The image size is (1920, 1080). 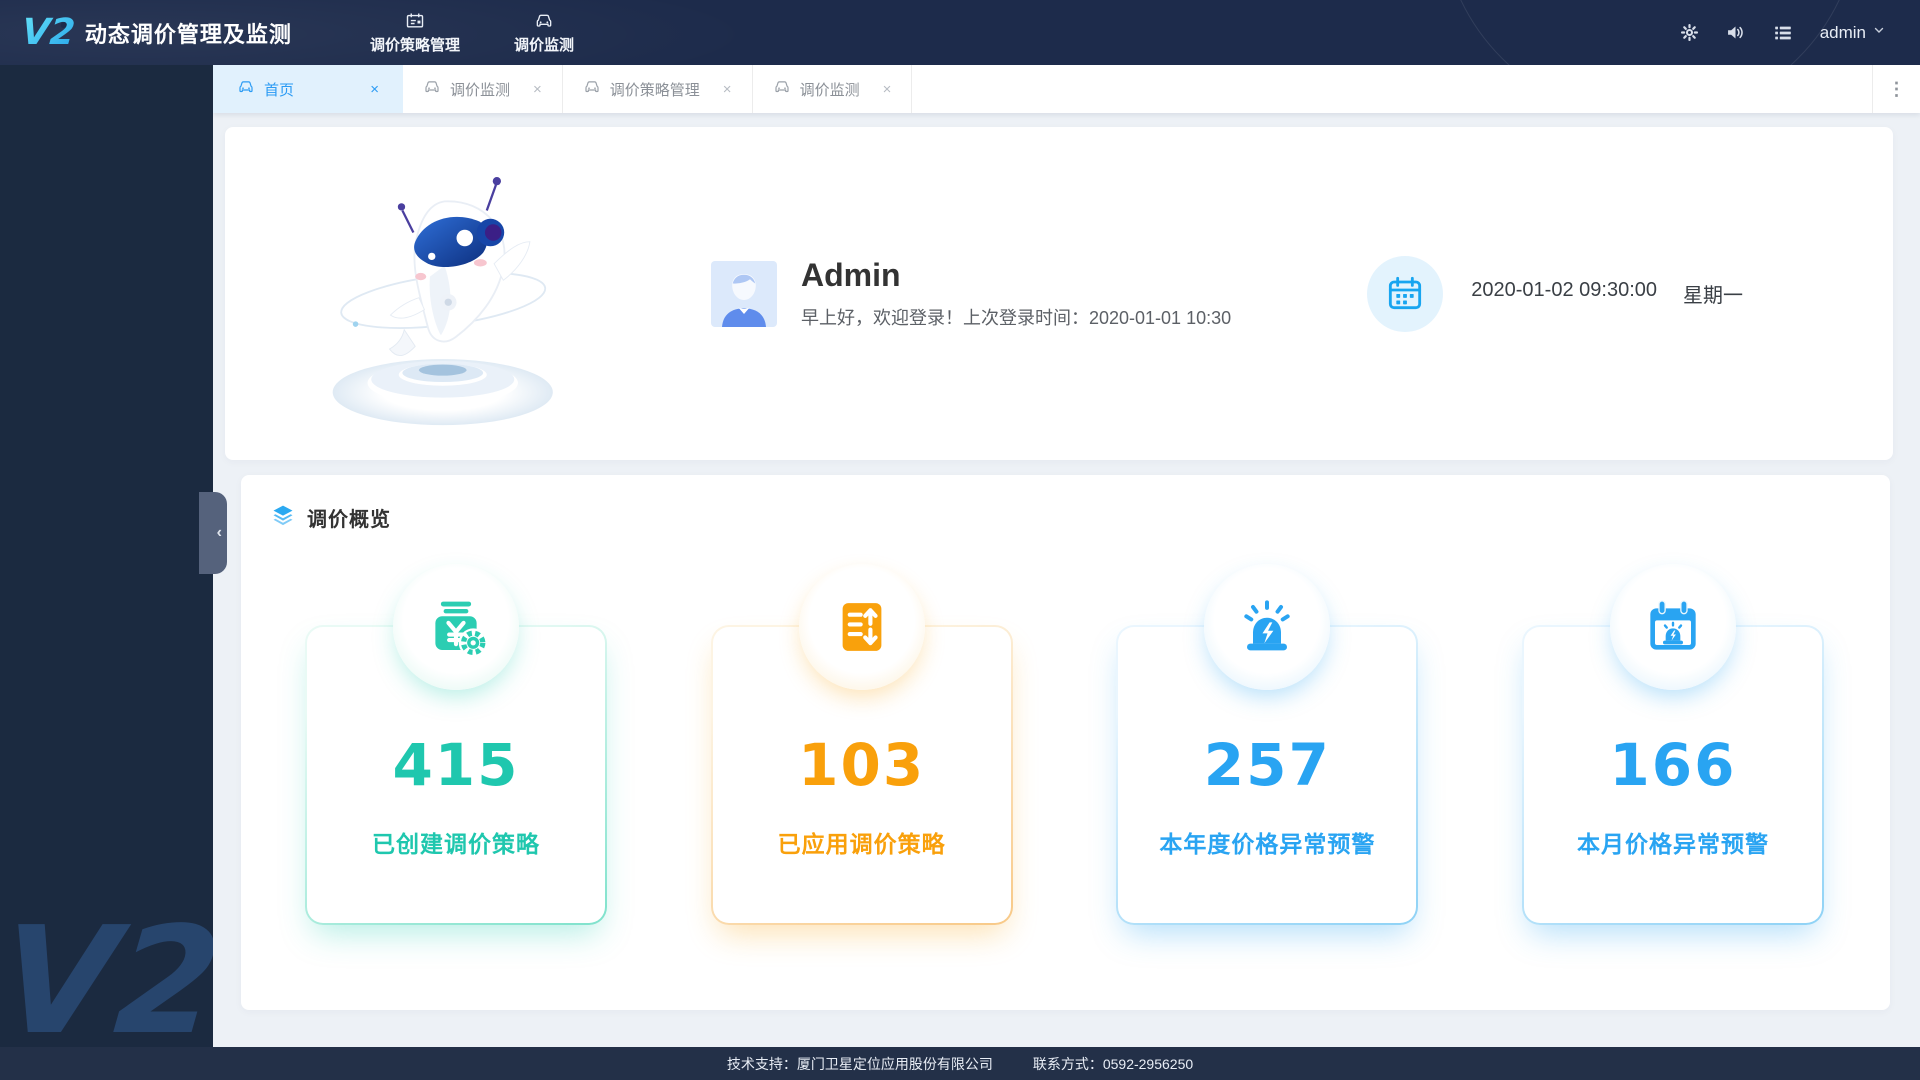 I want to click on stat-value: 103, so click(x=862, y=765).